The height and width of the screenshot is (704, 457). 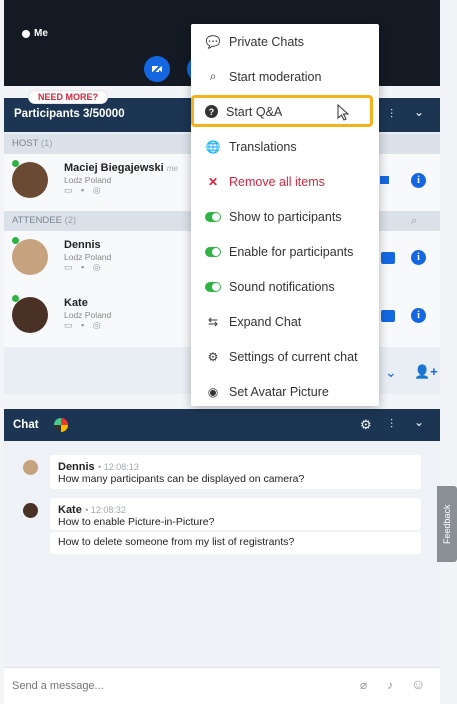 What do you see at coordinates (69, 114) in the screenshot?
I see `participants-title: Participants 3/50000` at bounding box center [69, 114].